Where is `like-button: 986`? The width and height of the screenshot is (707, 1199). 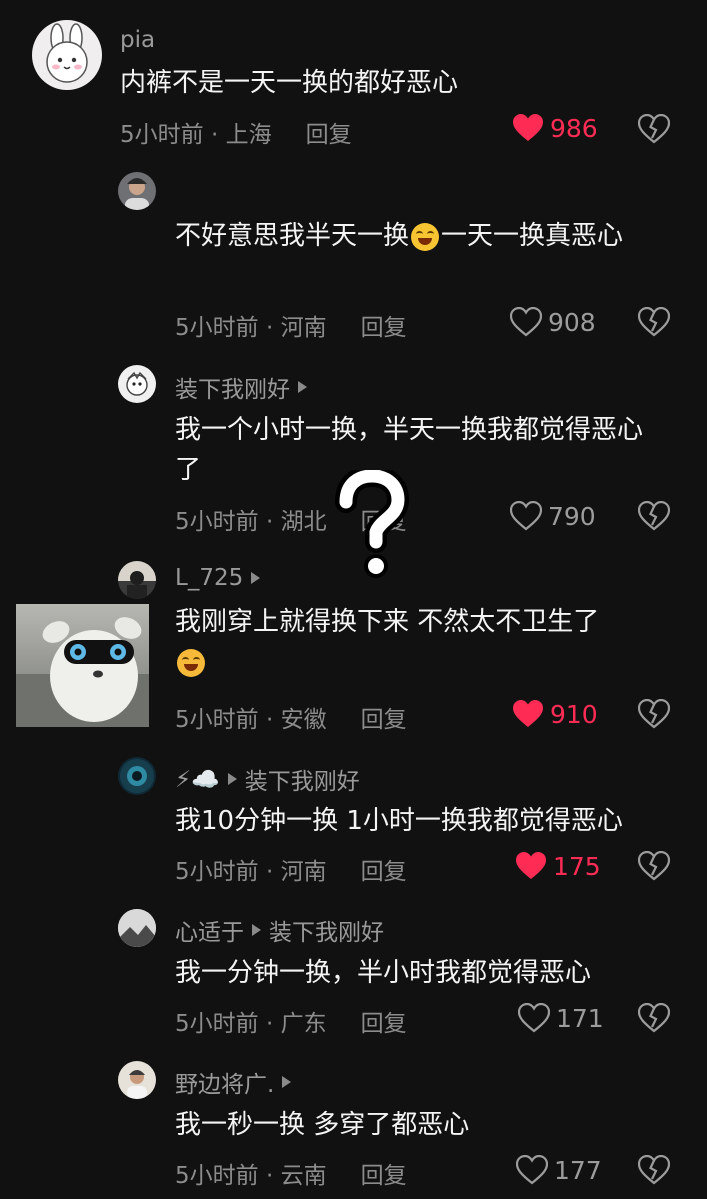
like-button: 986 is located at coordinates (555, 128).